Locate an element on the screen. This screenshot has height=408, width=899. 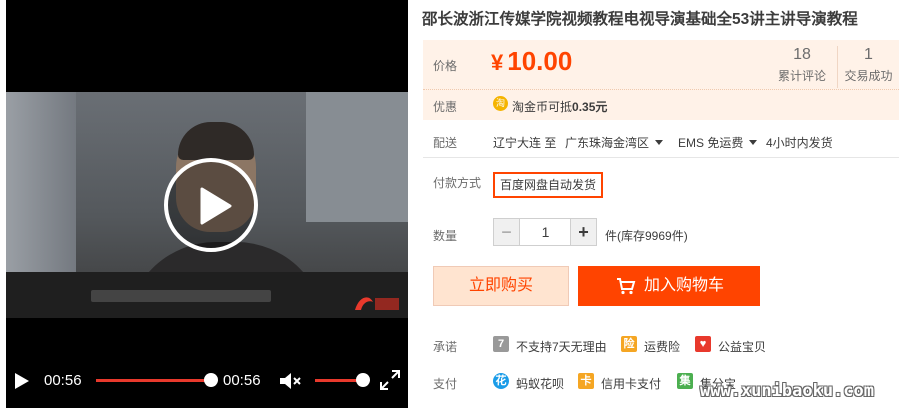
promo-description: 淘金币可抵 is located at coordinates (542, 107).